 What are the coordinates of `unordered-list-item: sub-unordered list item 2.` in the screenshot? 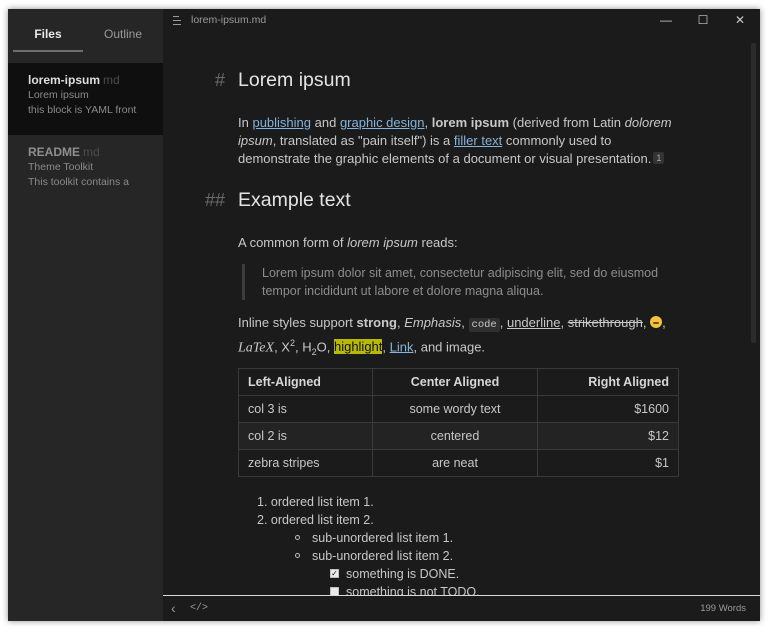 It's located at (383, 556).